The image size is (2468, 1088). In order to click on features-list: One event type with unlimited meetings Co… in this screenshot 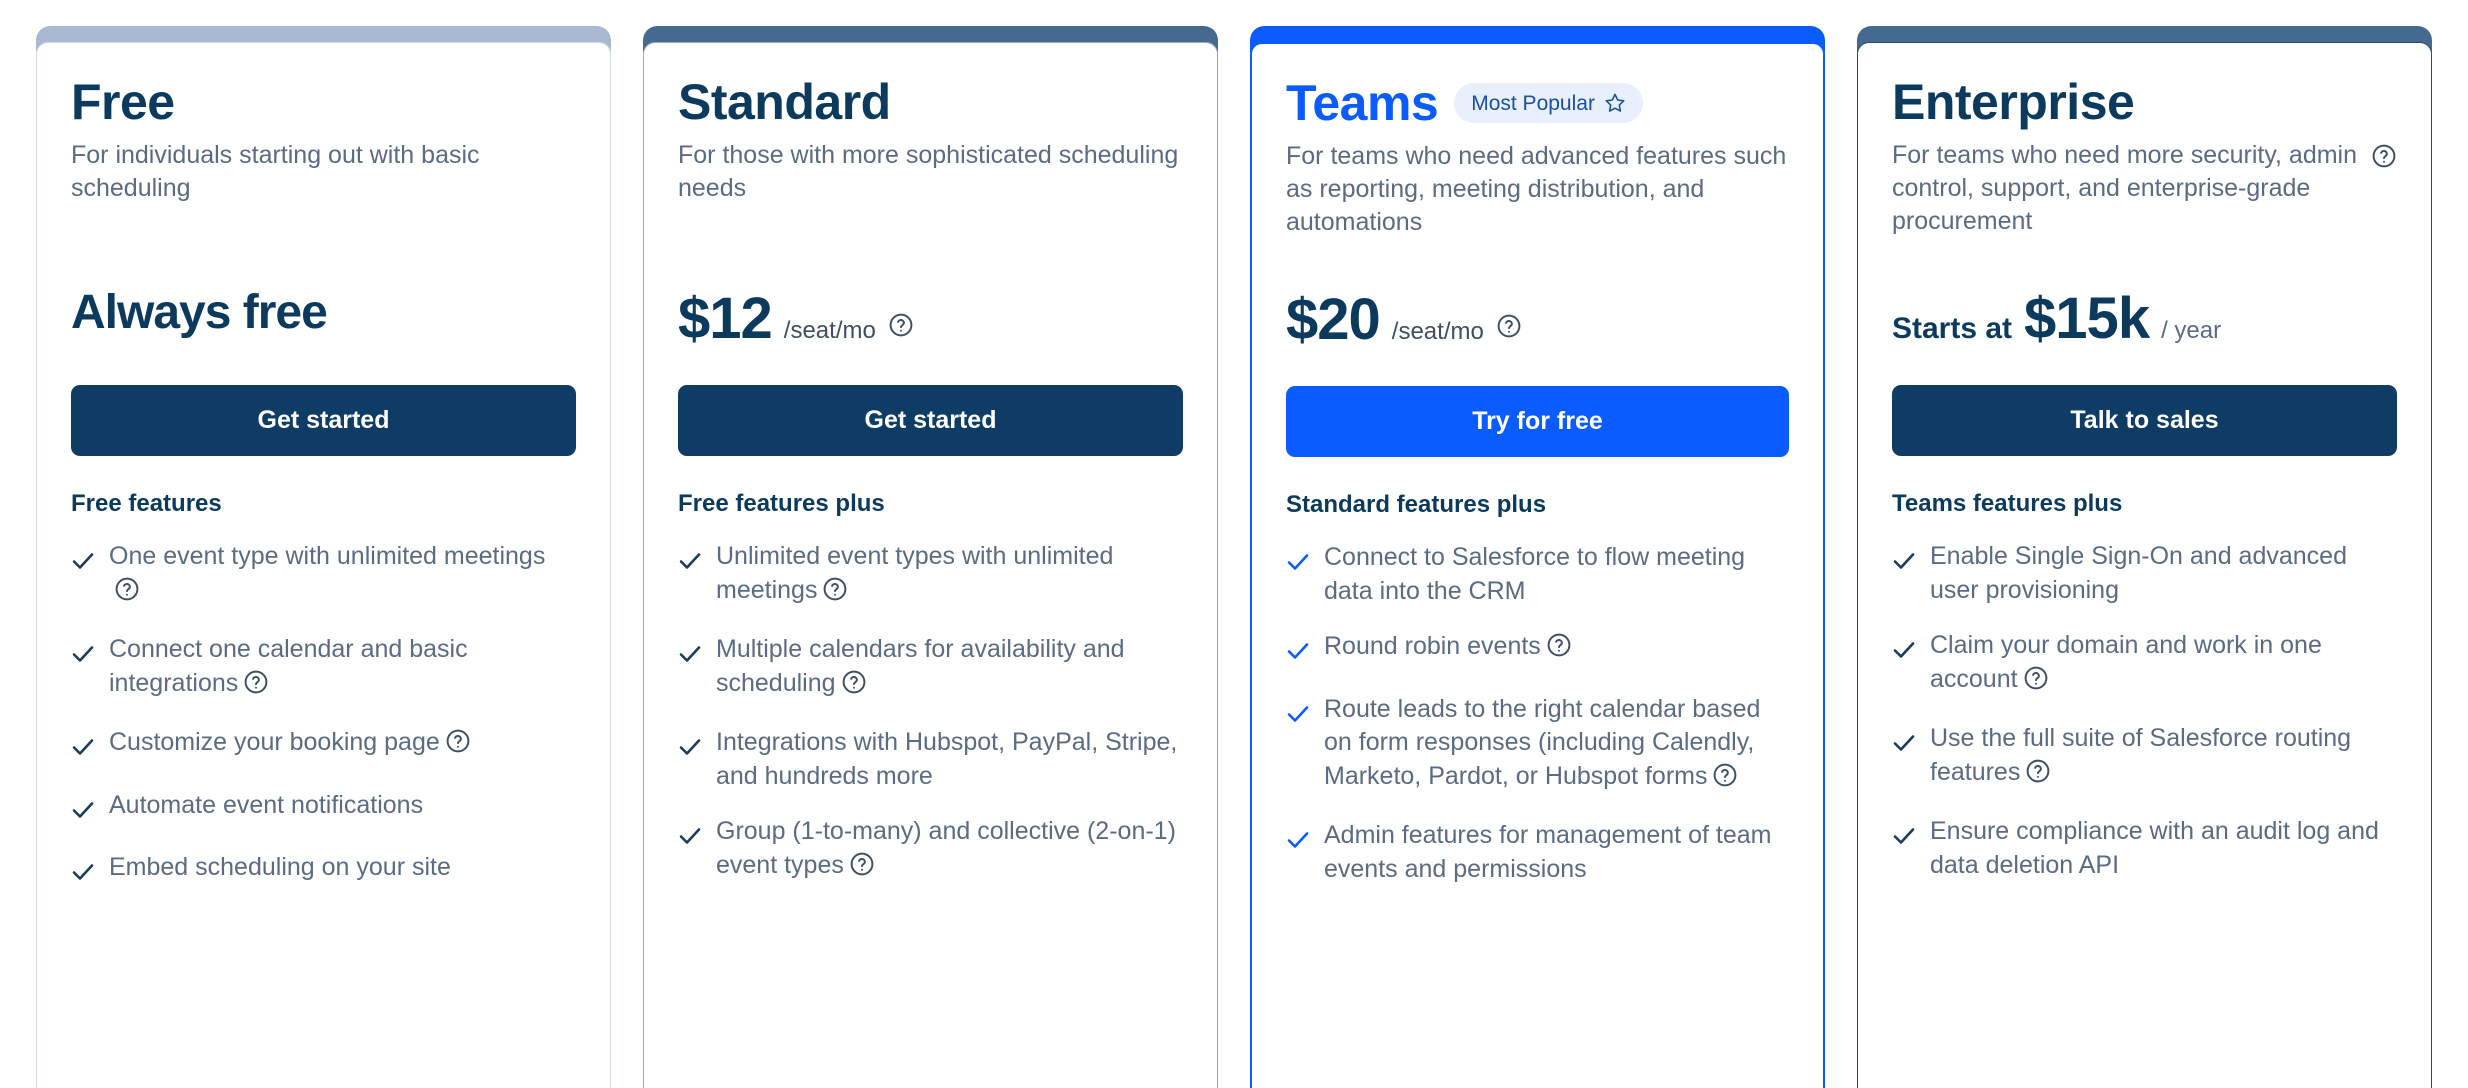, I will do `click(323, 716)`.